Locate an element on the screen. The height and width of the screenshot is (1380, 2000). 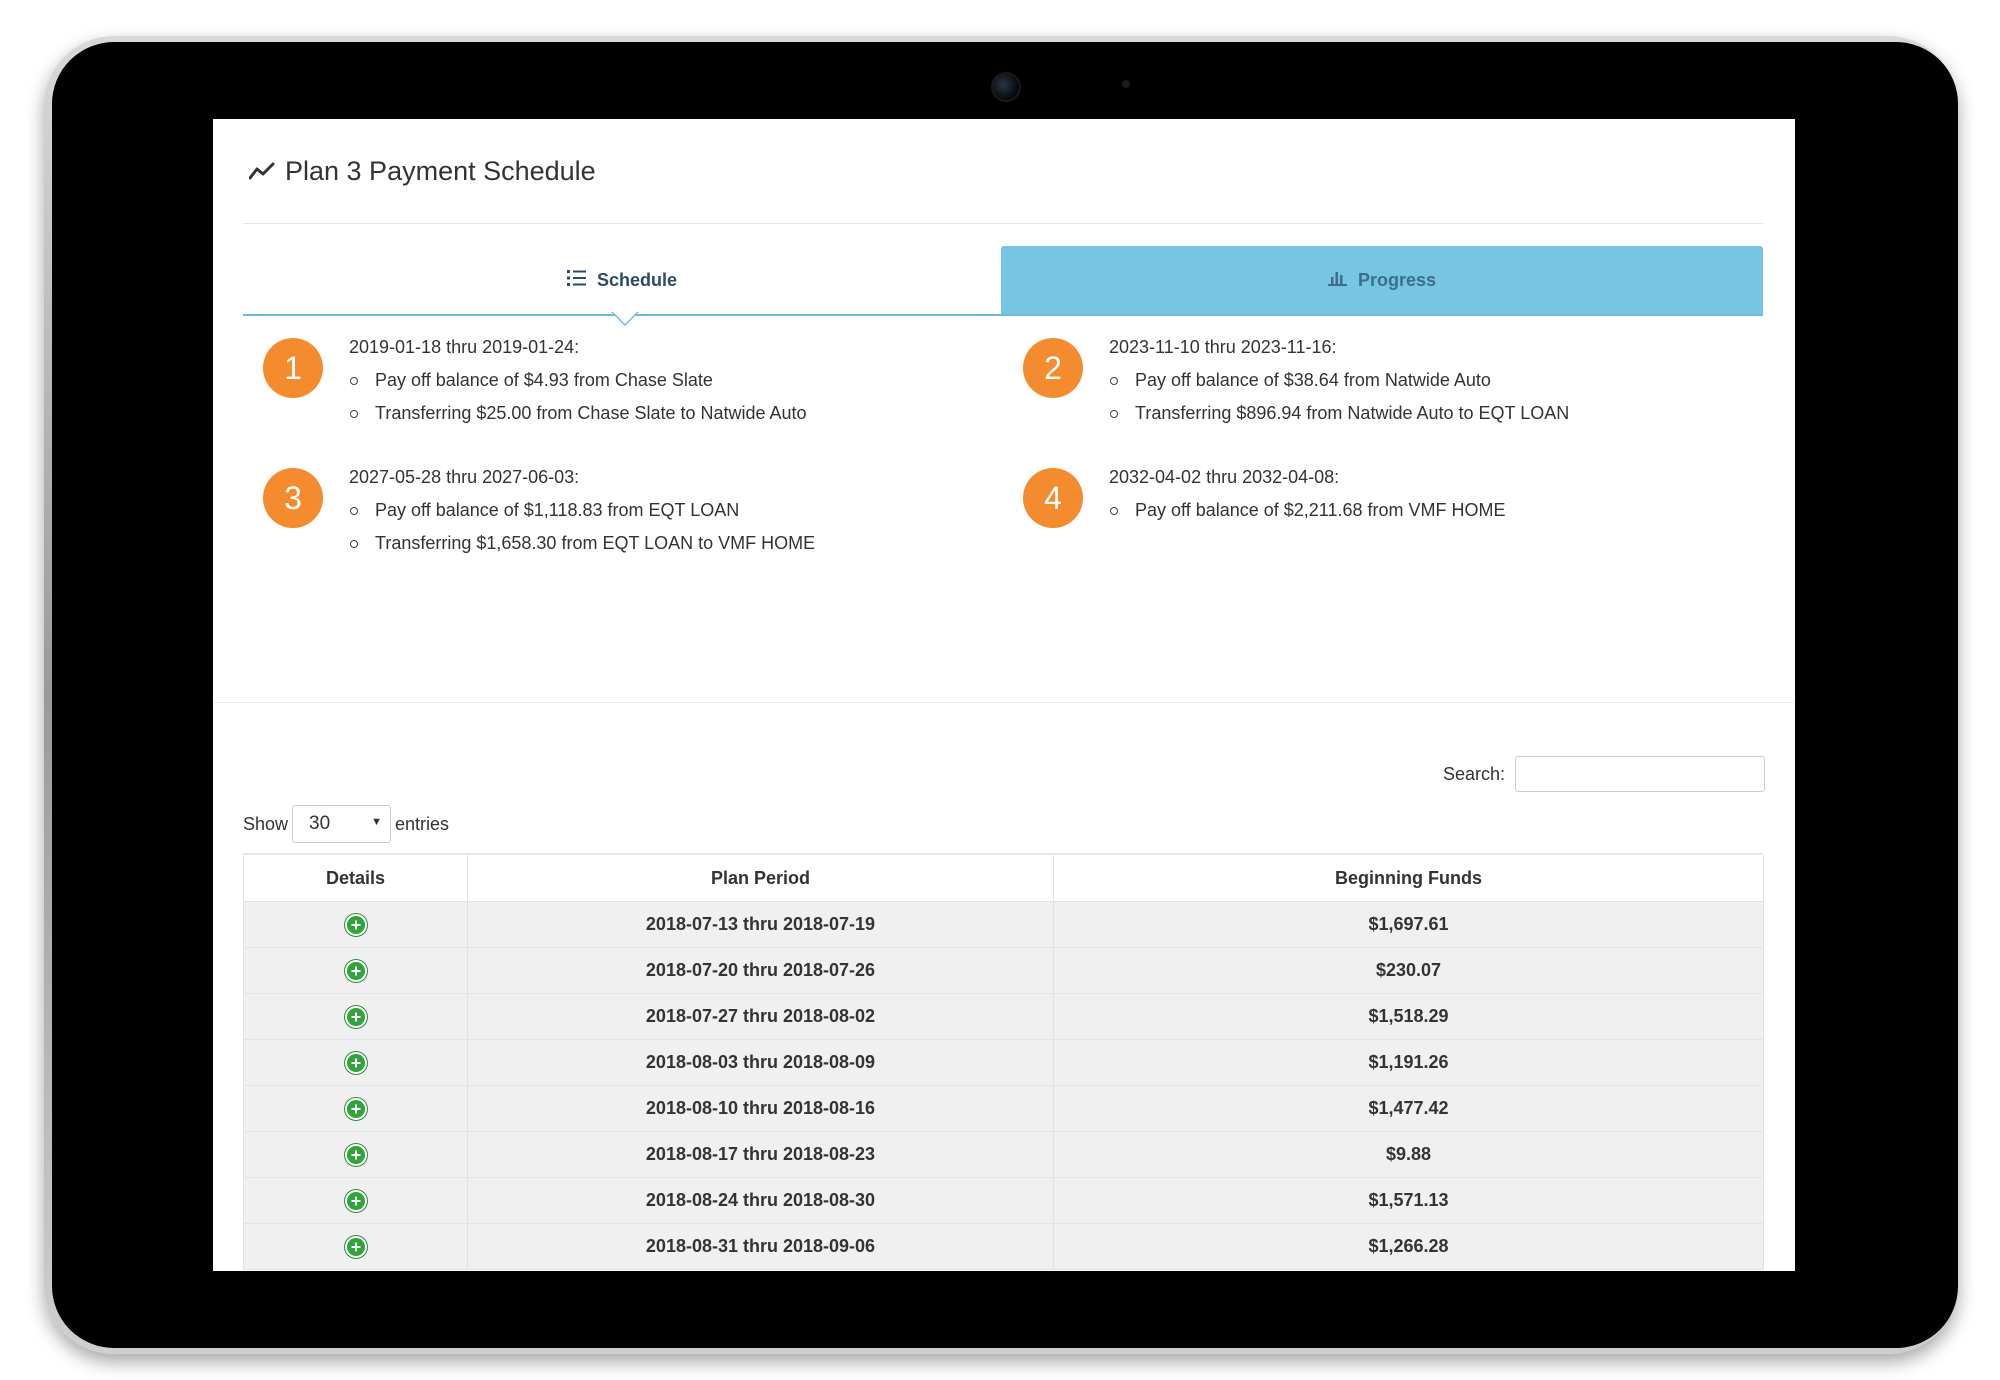
beginning-funds-cell: $230.07 is located at coordinates (1408, 970).